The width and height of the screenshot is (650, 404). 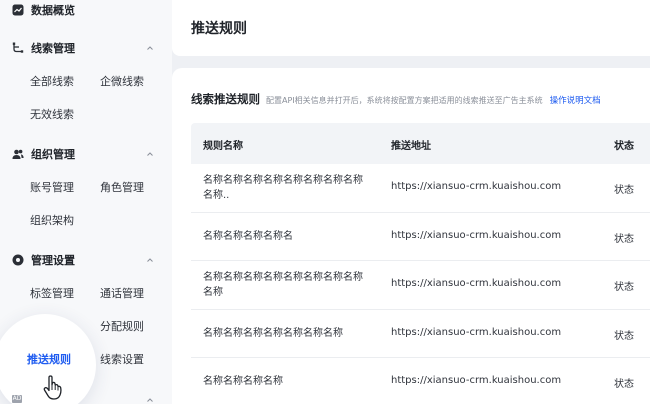 I want to click on page-header: 推送规则, so click(x=411, y=28).